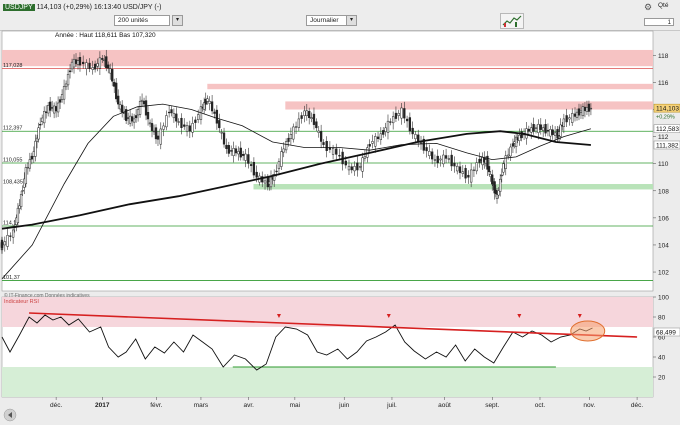  What do you see at coordinates (12, 160) in the screenshot?
I see `price-level-label: 110,055` at bounding box center [12, 160].